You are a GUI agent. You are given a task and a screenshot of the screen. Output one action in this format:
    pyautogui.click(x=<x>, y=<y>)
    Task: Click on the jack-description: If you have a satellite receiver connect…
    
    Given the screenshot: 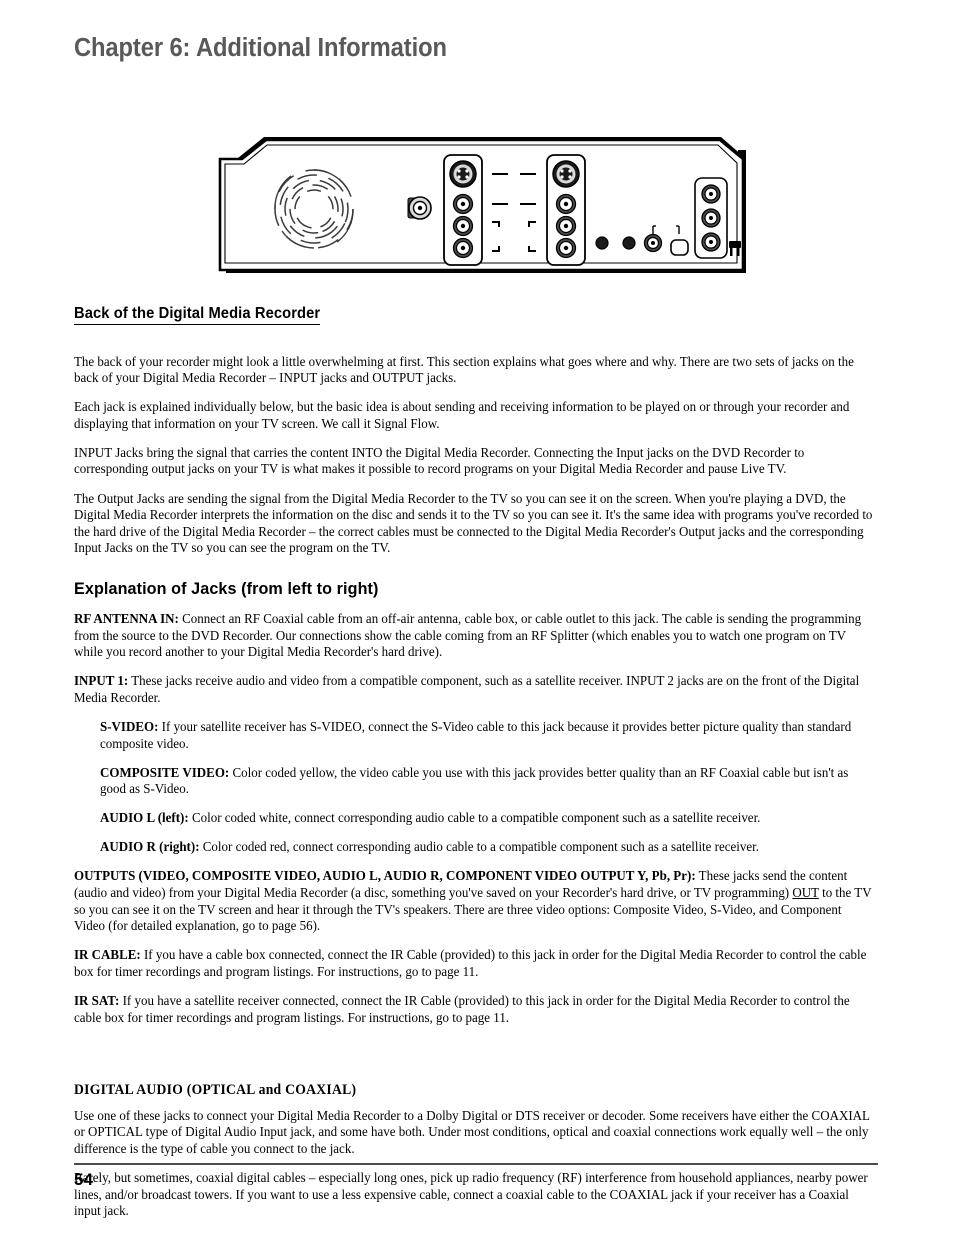 What is the action you would take?
    pyautogui.click(x=462, y=1009)
    